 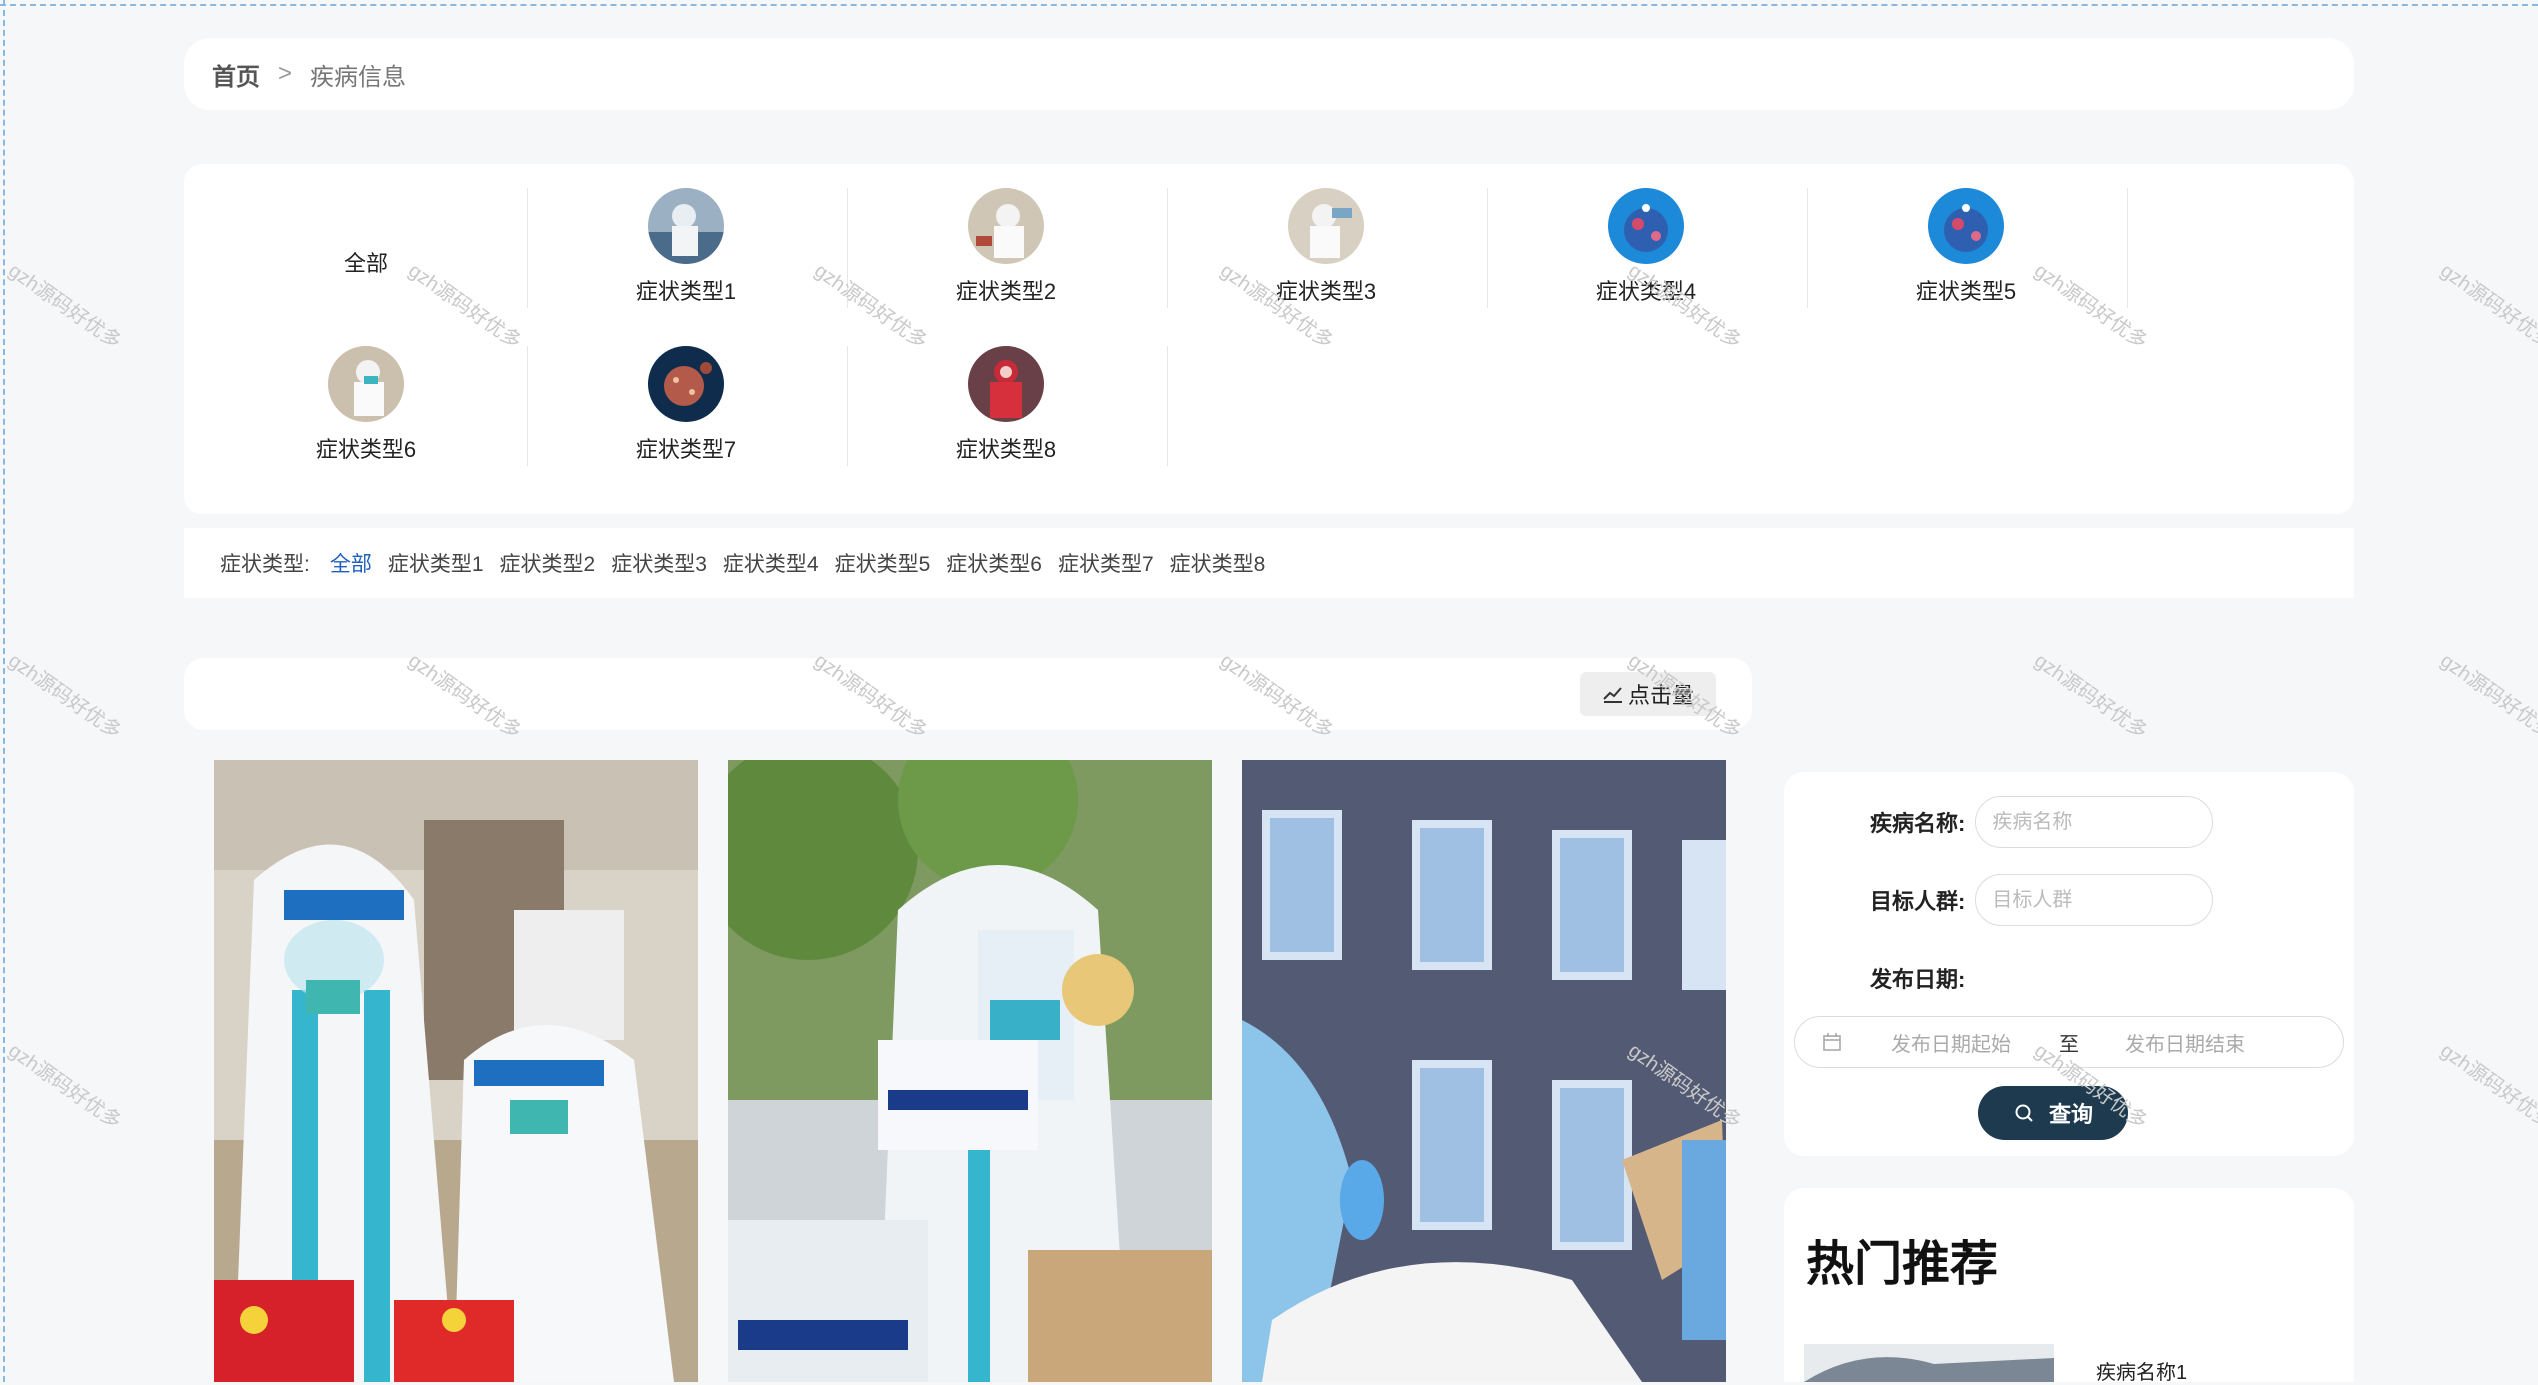 What do you see at coordinates (883, 563) in the screenshot?
I see `filter-option-5: 症状类型5` at bounding box center [883, 563].